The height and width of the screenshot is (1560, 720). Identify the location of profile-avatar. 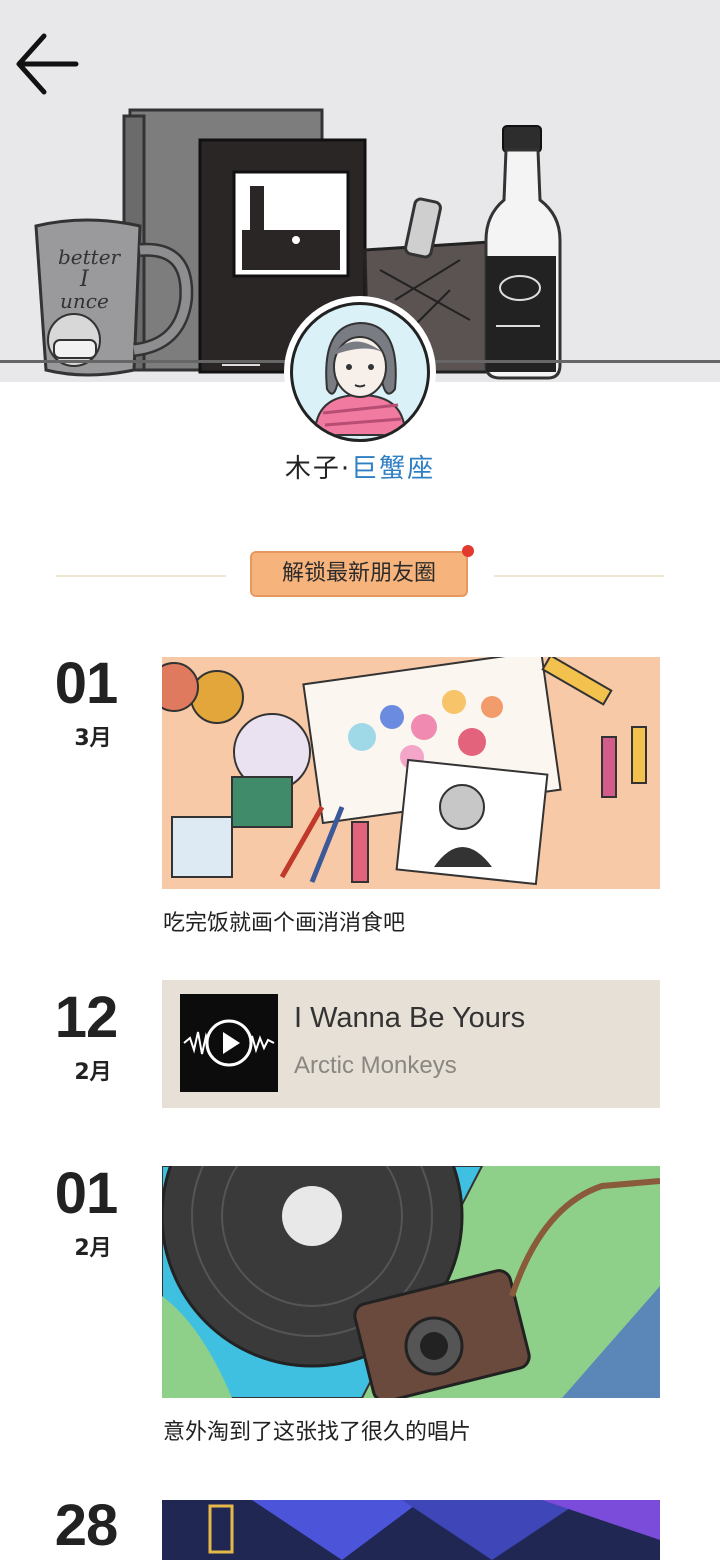
(360, 372).